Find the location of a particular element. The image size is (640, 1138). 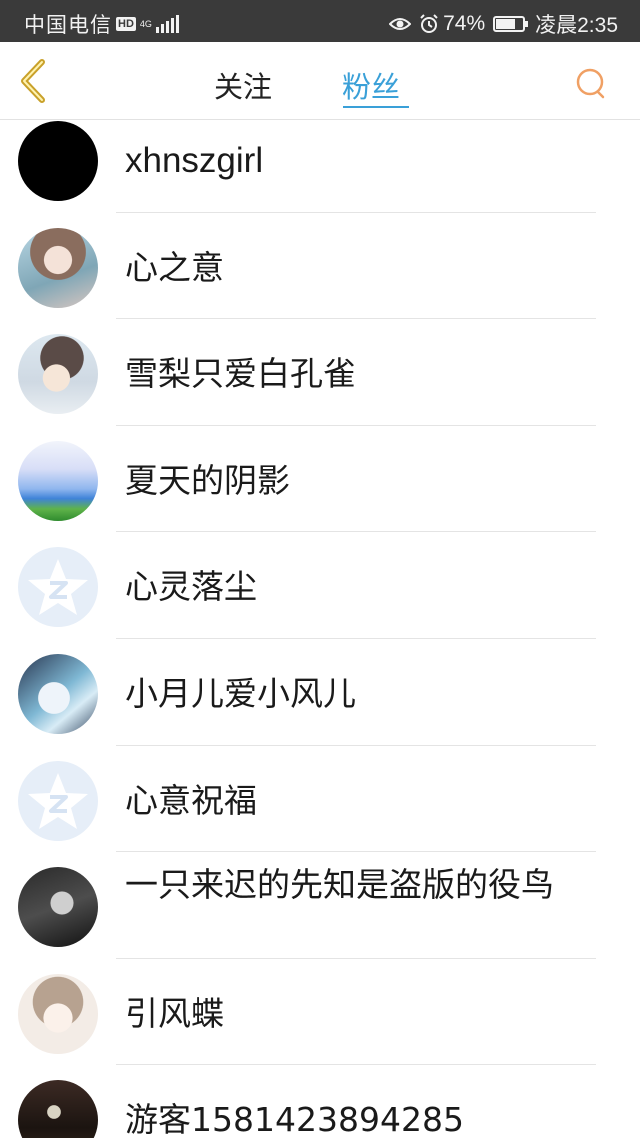

search-button is located at coordinates (591, 83).